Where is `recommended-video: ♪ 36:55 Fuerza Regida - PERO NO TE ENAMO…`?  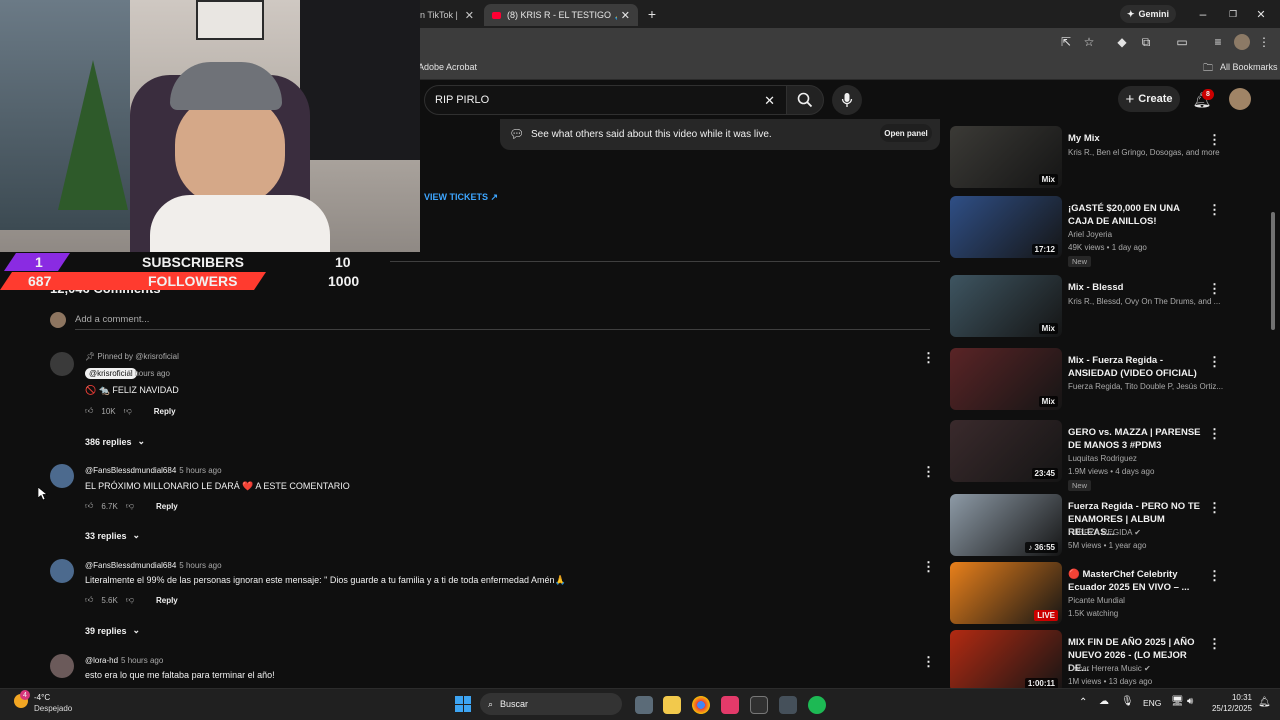 recommended-video: ♪ 36:55 Fuerza Regida - PERO NO TE ENAMO… is located at coordinates (1110, 526).